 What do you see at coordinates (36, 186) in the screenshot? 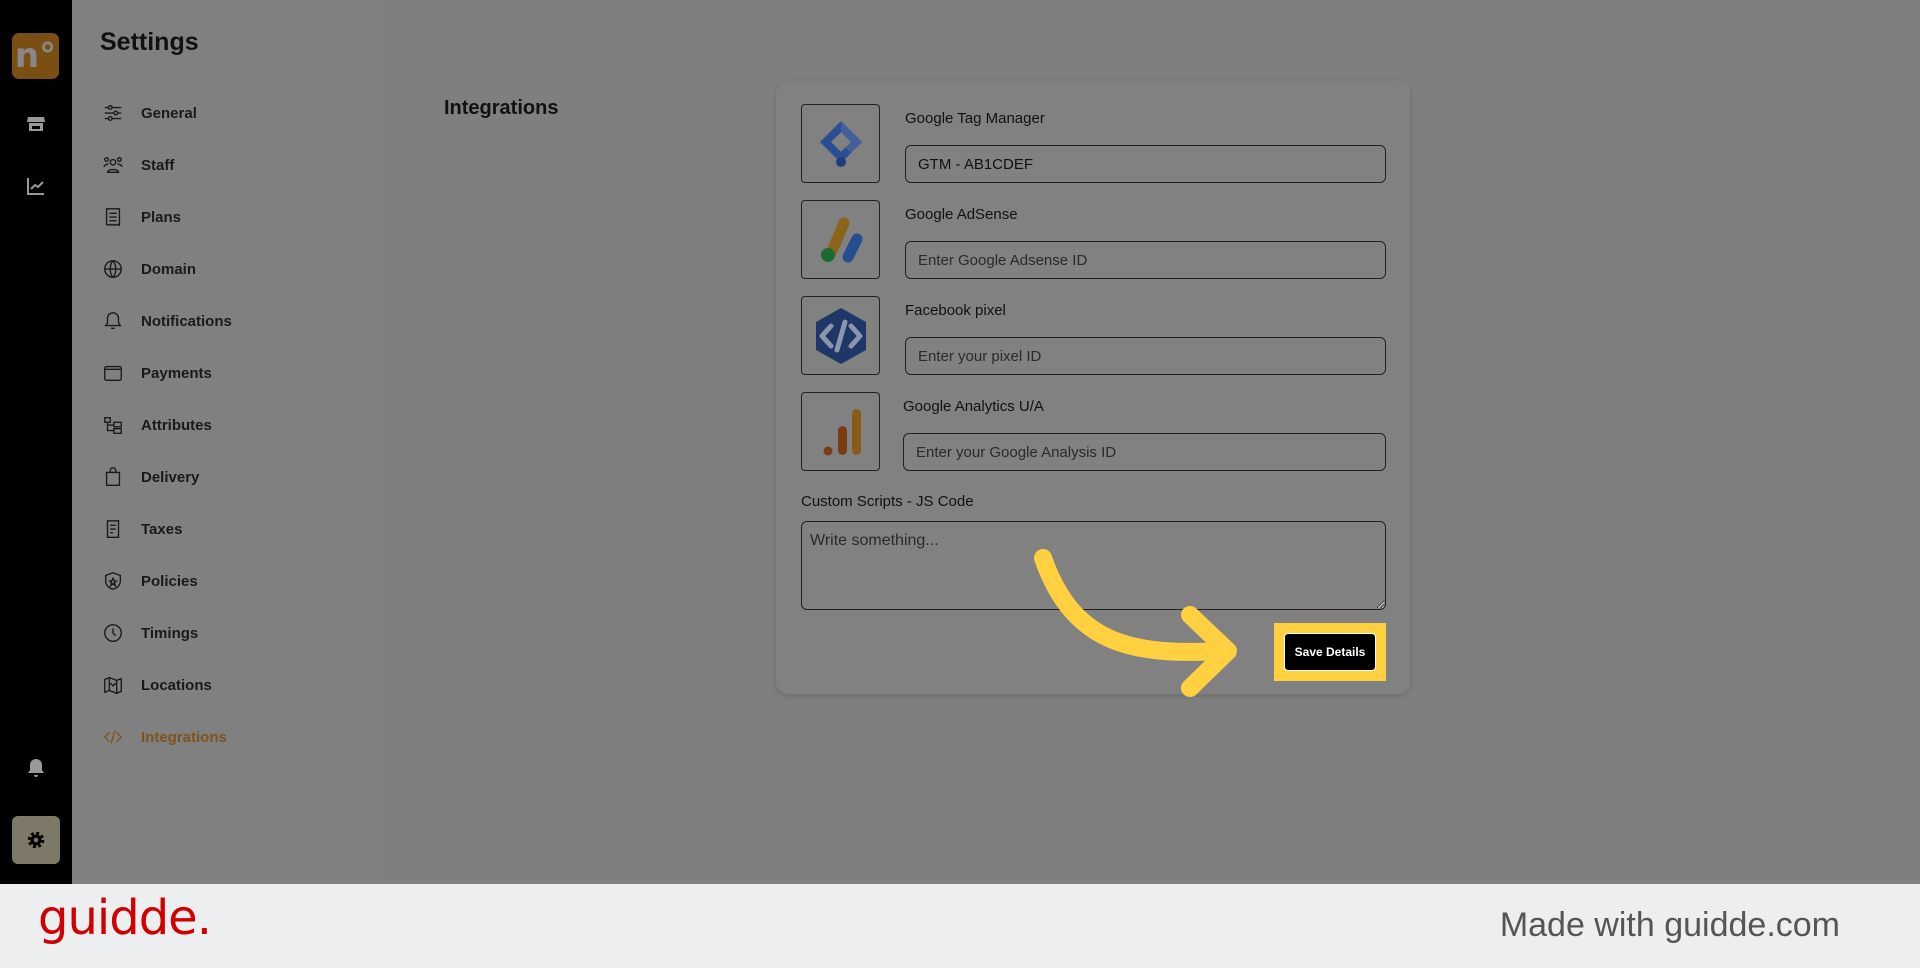
I see `chart-icon` at bounding box center [36, 186].